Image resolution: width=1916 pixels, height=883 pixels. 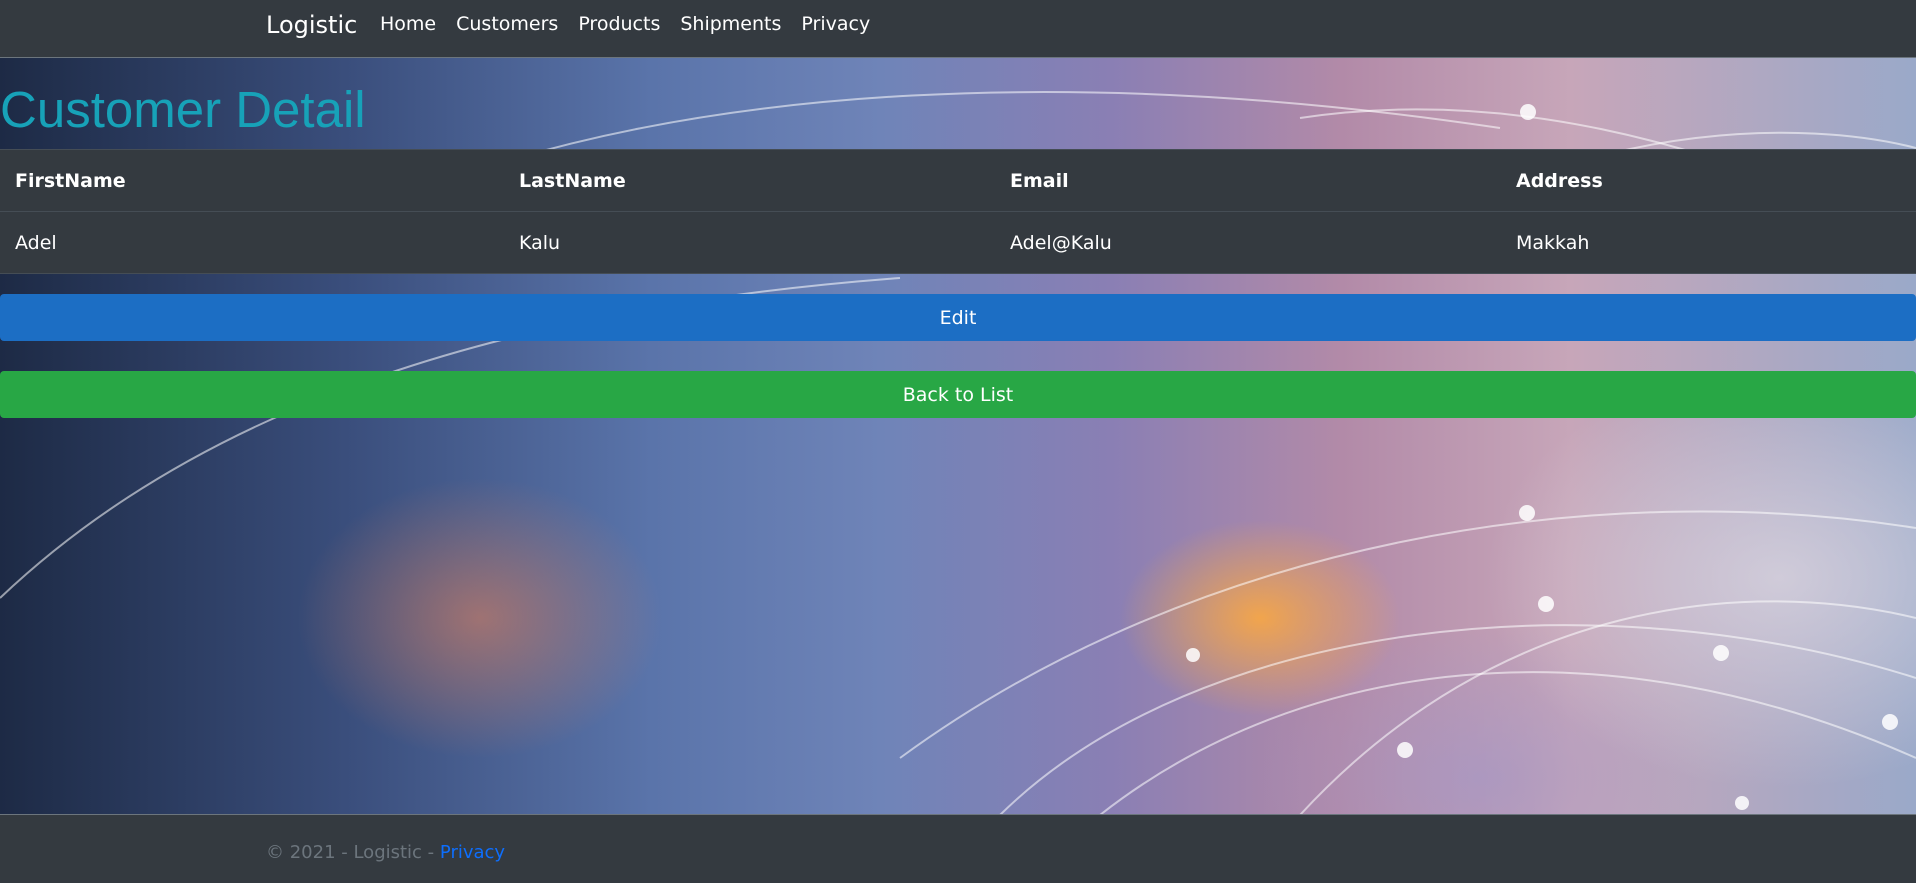 I want to click on page-title: Customer Detail, so click(x=183, y=109).